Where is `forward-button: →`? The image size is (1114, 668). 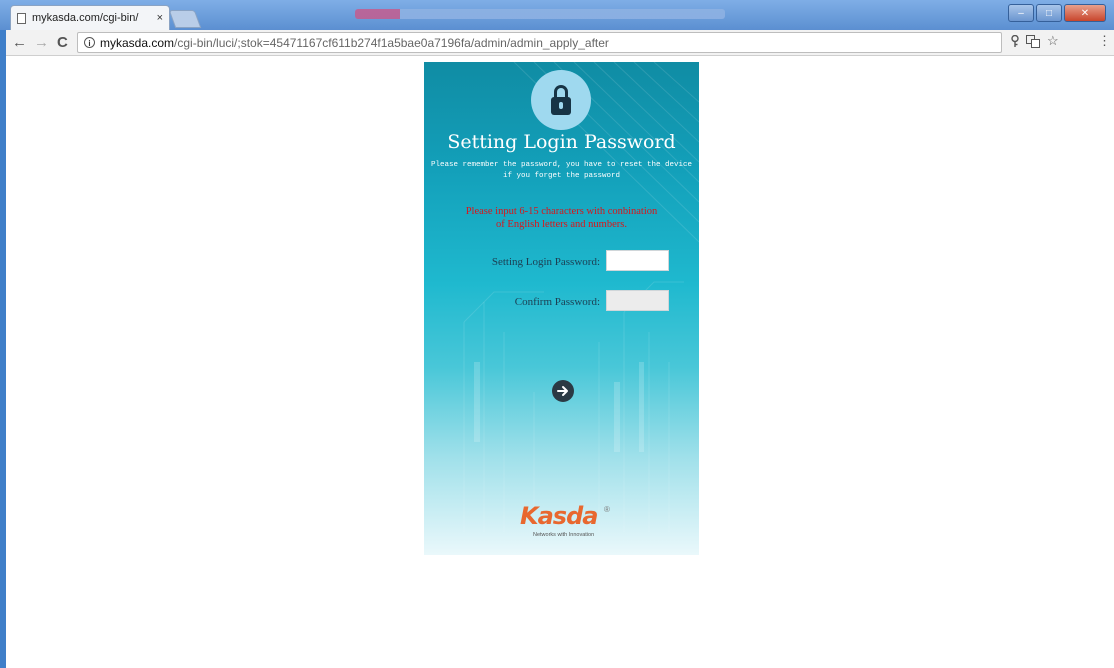
forward-button: → is located at coordinates (41, 43).